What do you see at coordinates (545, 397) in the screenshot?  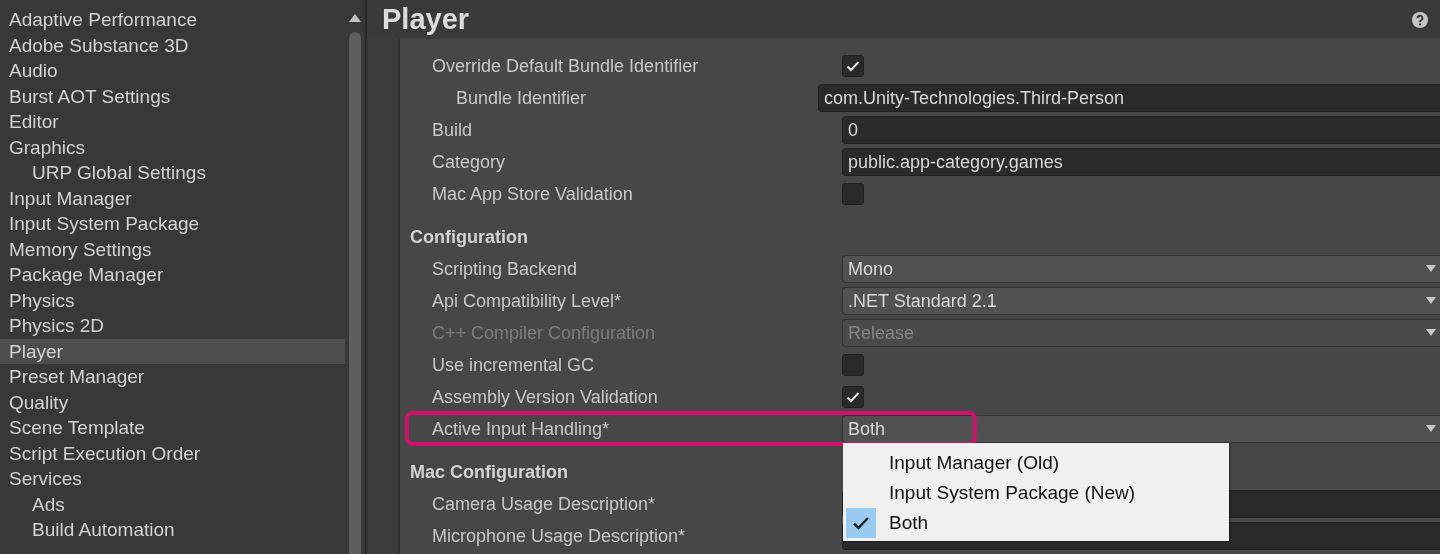 I see `setting-label: Assembly Version Validation` at bounding box center [545, 397].